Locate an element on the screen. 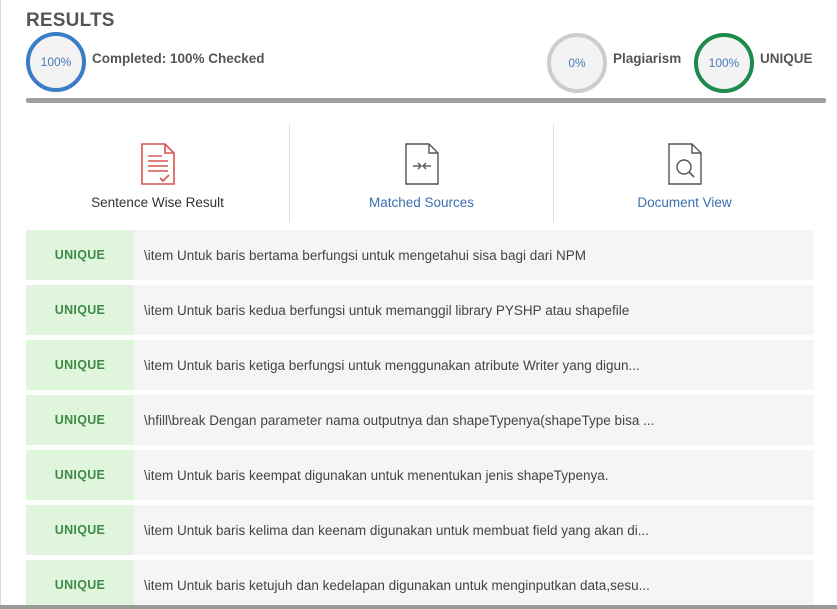  completed-percent: 100% is located at coordinates (56, 62).